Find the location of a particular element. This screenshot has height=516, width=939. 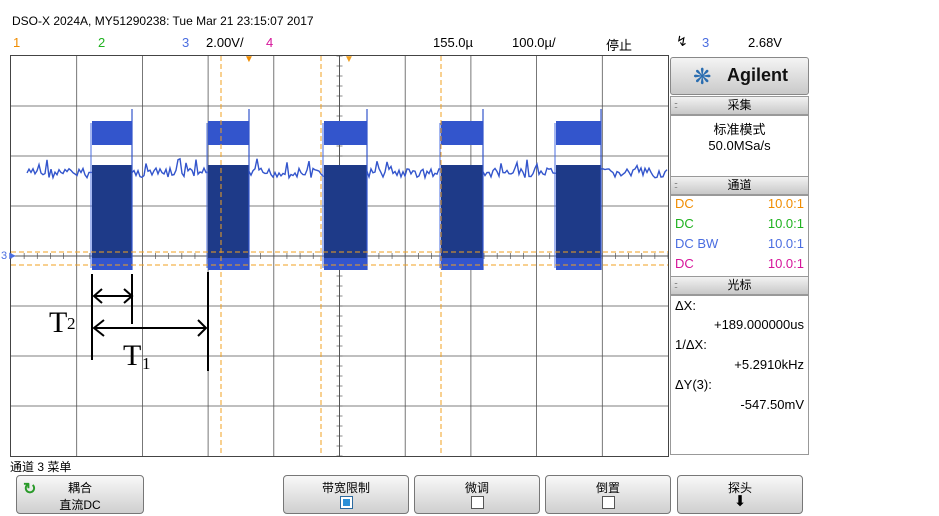

channel-row-1: DC 10.0:1 is located at coordinates (739, 206).